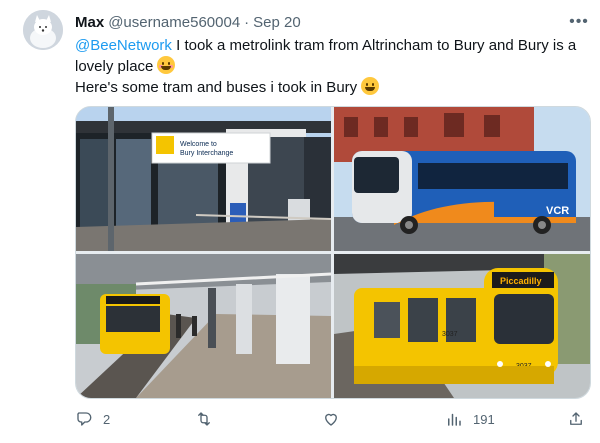  Describe the element at coordinates (123, 45) in the screenshot. I see `mention-link: @BeeNetwork` at that location.